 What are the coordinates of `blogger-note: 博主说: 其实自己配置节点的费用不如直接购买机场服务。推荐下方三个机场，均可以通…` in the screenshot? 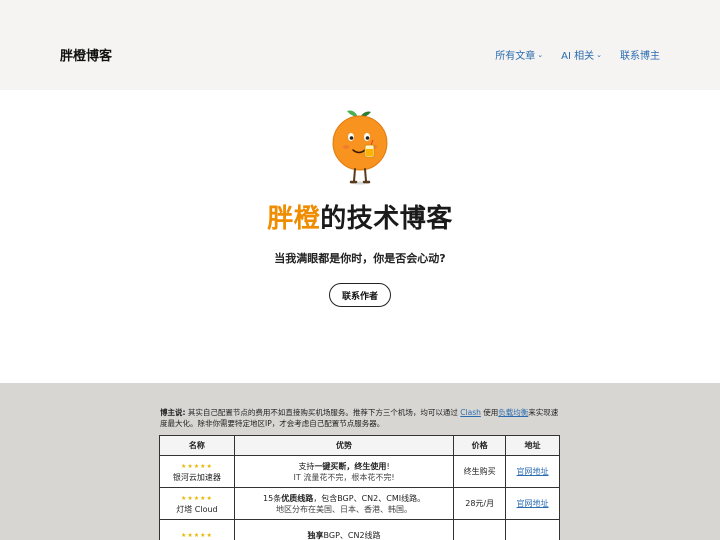 It's located at (361, 418).